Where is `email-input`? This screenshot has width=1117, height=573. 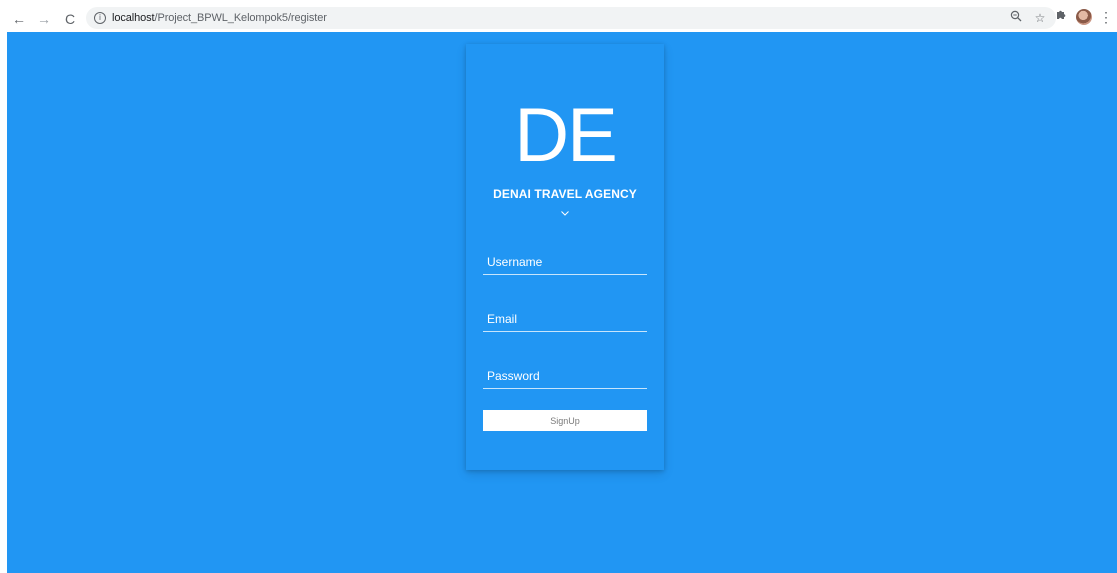 email-input is located at coordinates (565, 319).